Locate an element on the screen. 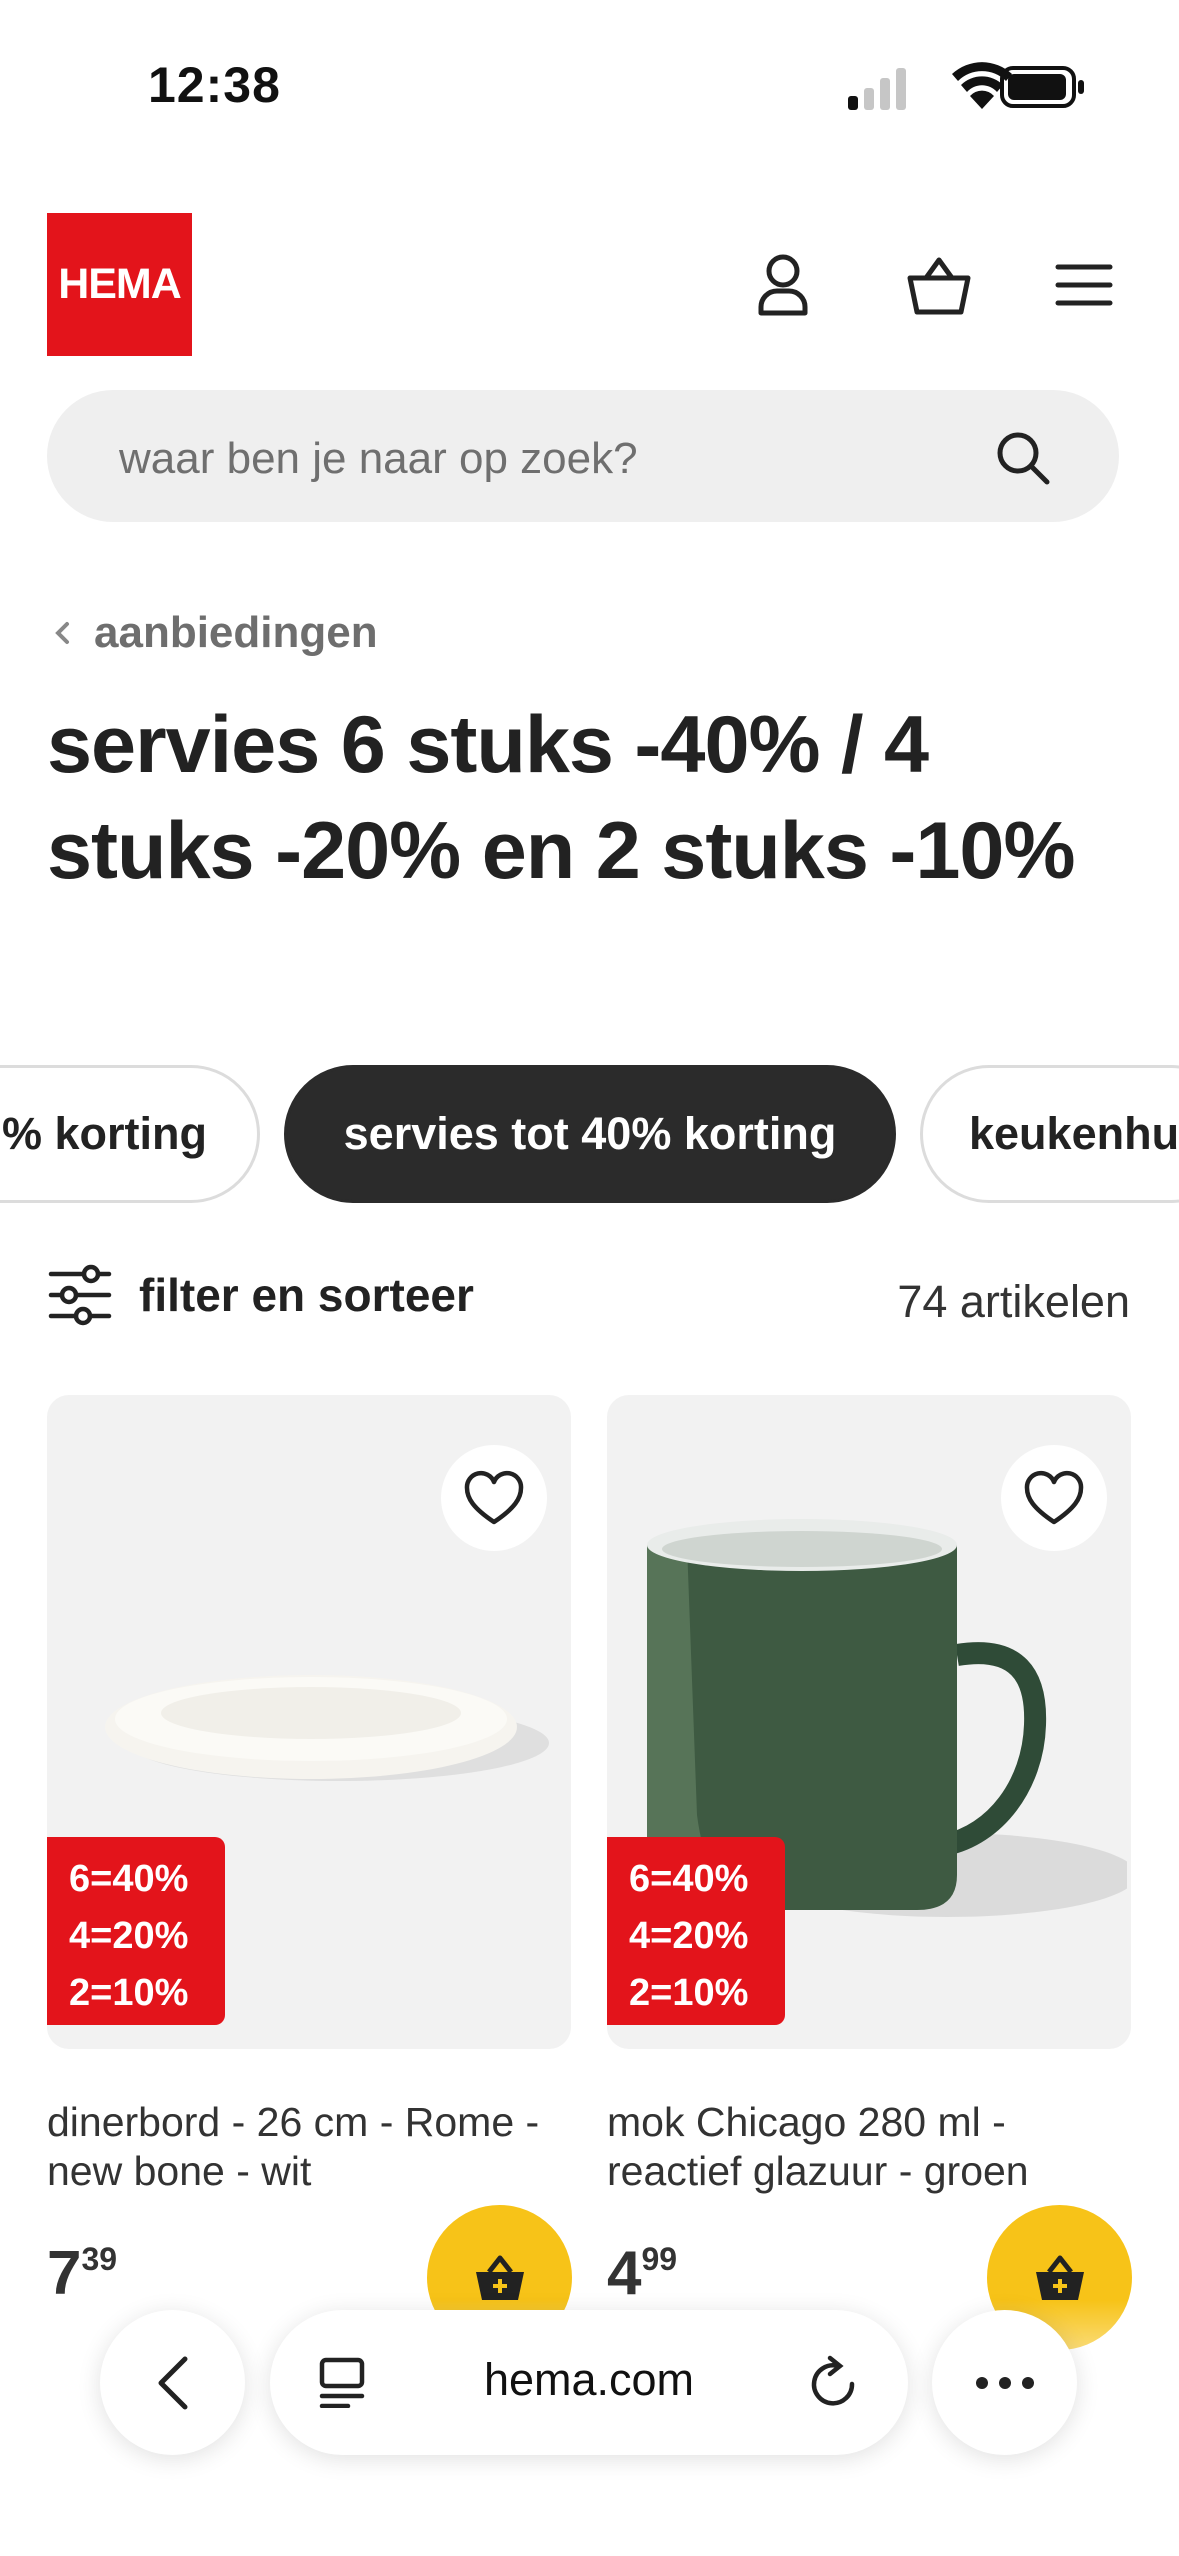  address-bar: hema.com is located at coordinates (589, 2382).